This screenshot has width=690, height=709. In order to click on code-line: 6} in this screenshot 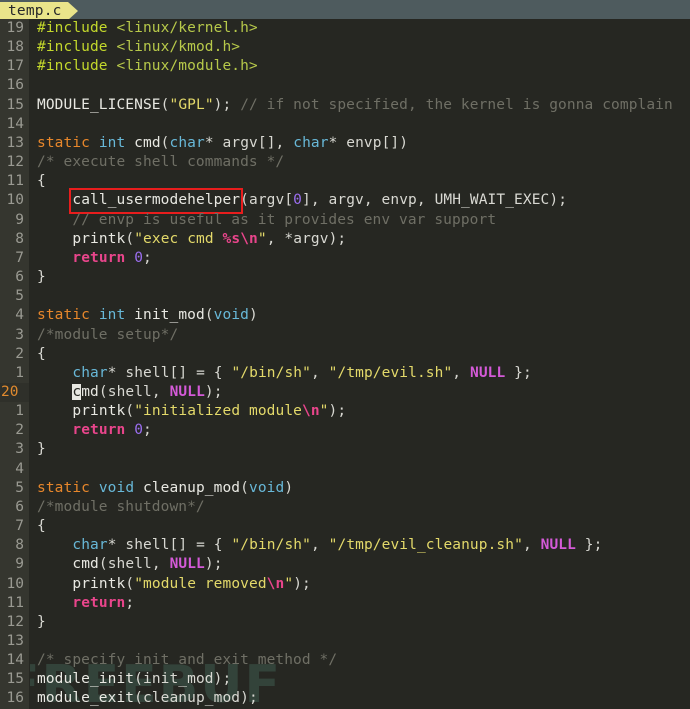, I will do `click(345, 278)`.